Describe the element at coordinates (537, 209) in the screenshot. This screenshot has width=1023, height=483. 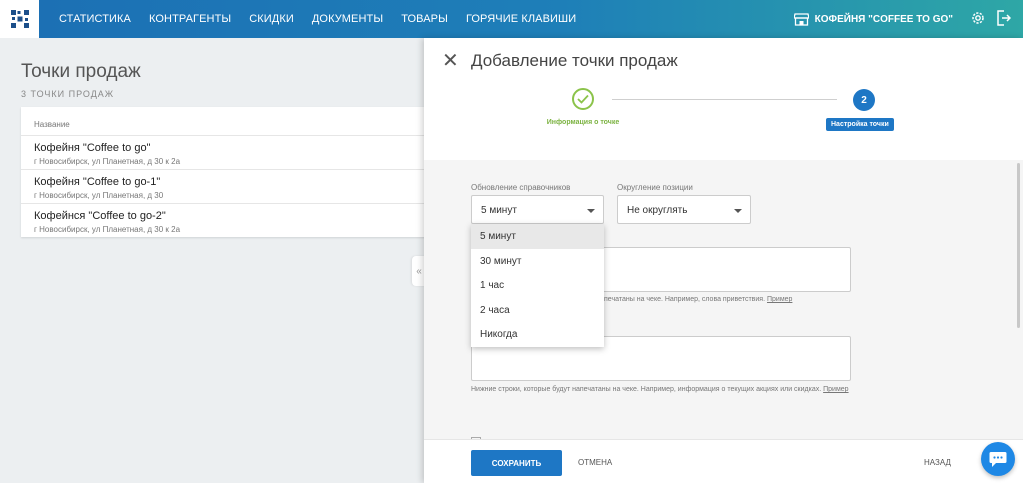
I see `update-interval-select: 5 минут` at that location.